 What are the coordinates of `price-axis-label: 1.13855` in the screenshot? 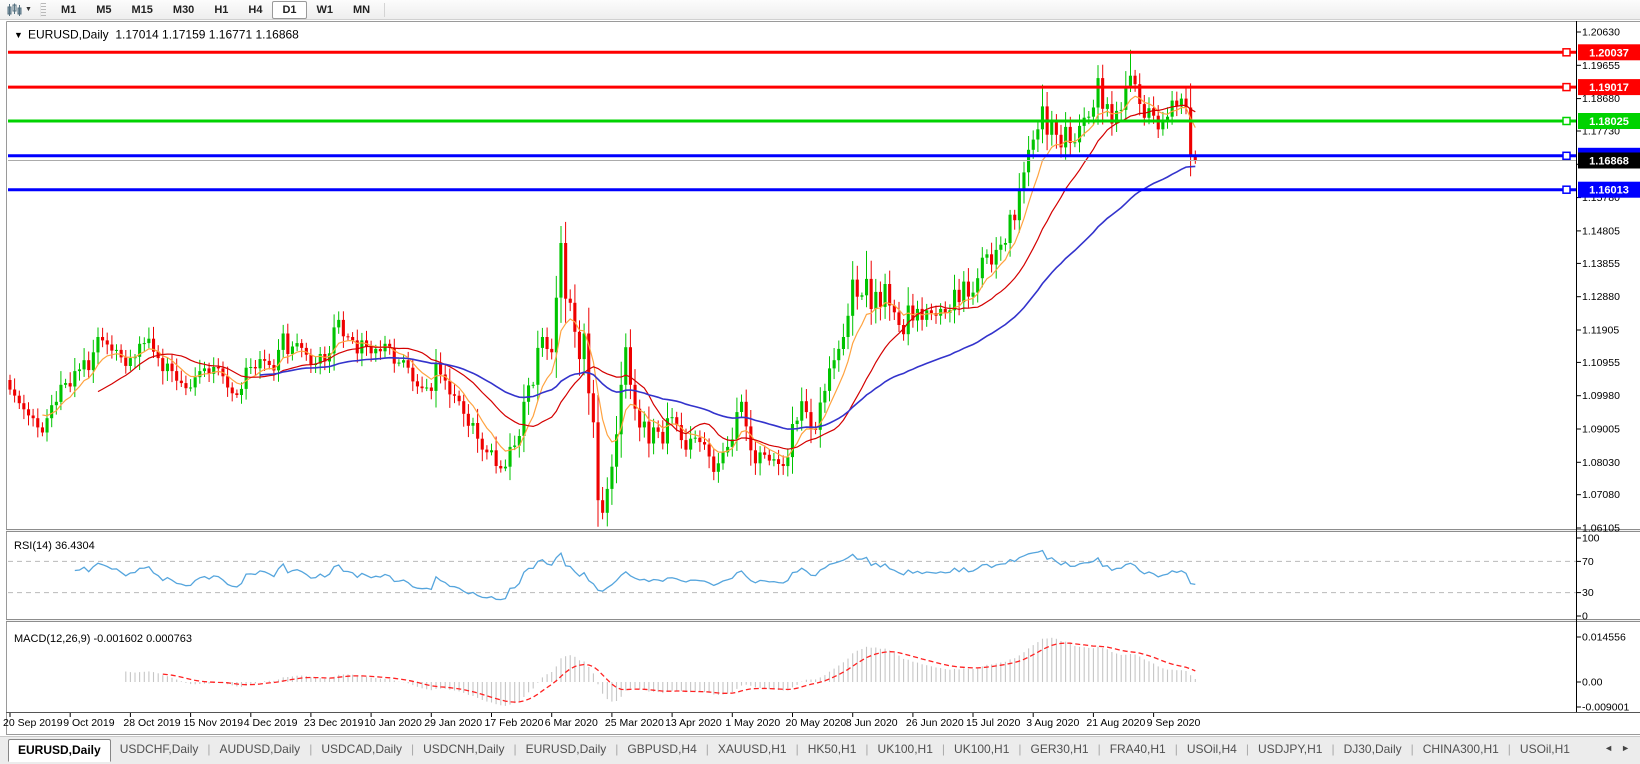 It's located at (1601, 264).